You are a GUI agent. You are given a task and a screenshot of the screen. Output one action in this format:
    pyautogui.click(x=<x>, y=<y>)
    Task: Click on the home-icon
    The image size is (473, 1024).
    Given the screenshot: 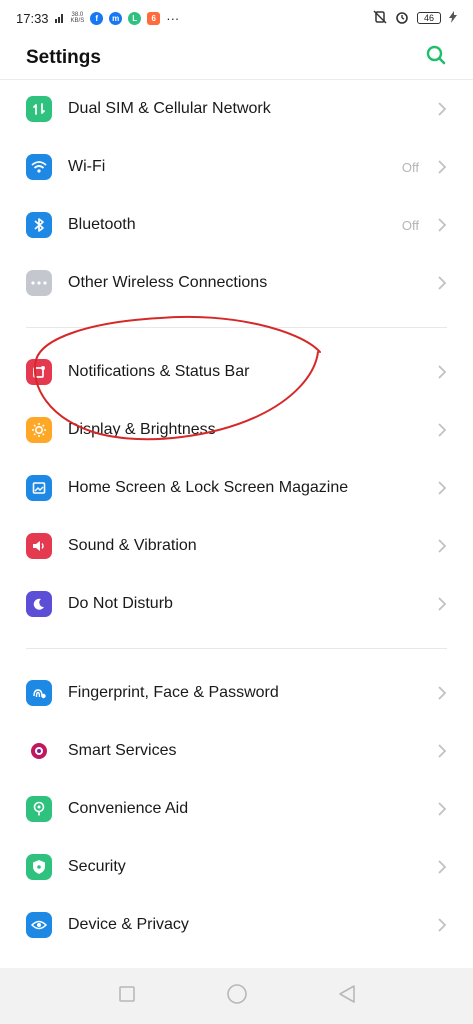 What is the action you would take?
    pyautogui.click(x=237, y=996)
    